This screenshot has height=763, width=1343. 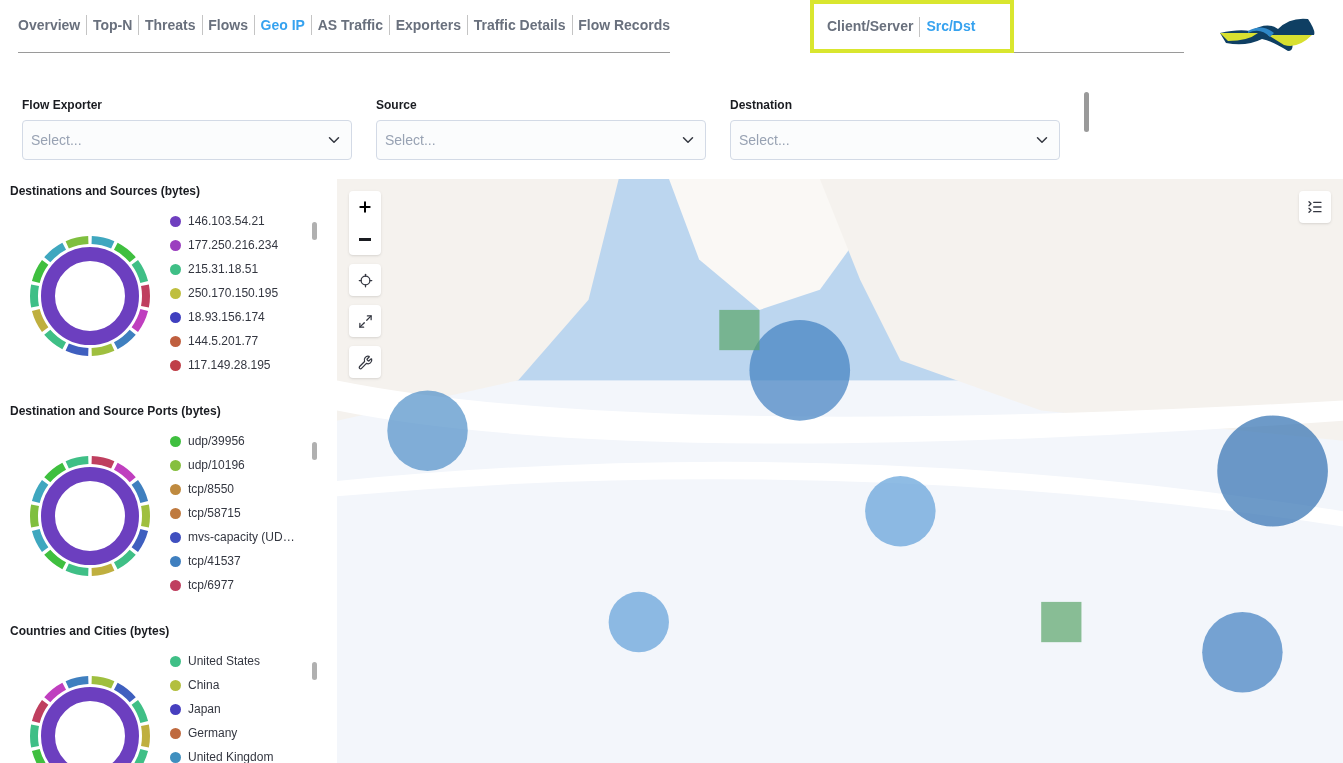 I want to click on legend-item: 117.149.28.195, so click(x=235, y=365).